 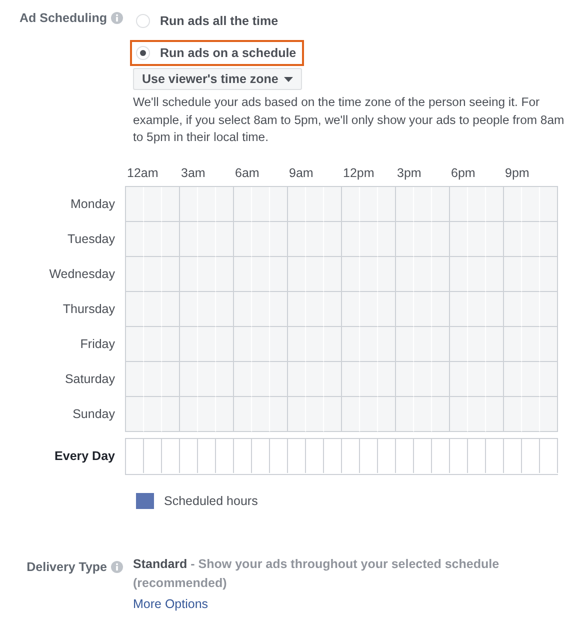 What do you see at coordinates (93, 414) in the screenshot?
I see `day-label: Sunday` at bounding box center [93, 414].